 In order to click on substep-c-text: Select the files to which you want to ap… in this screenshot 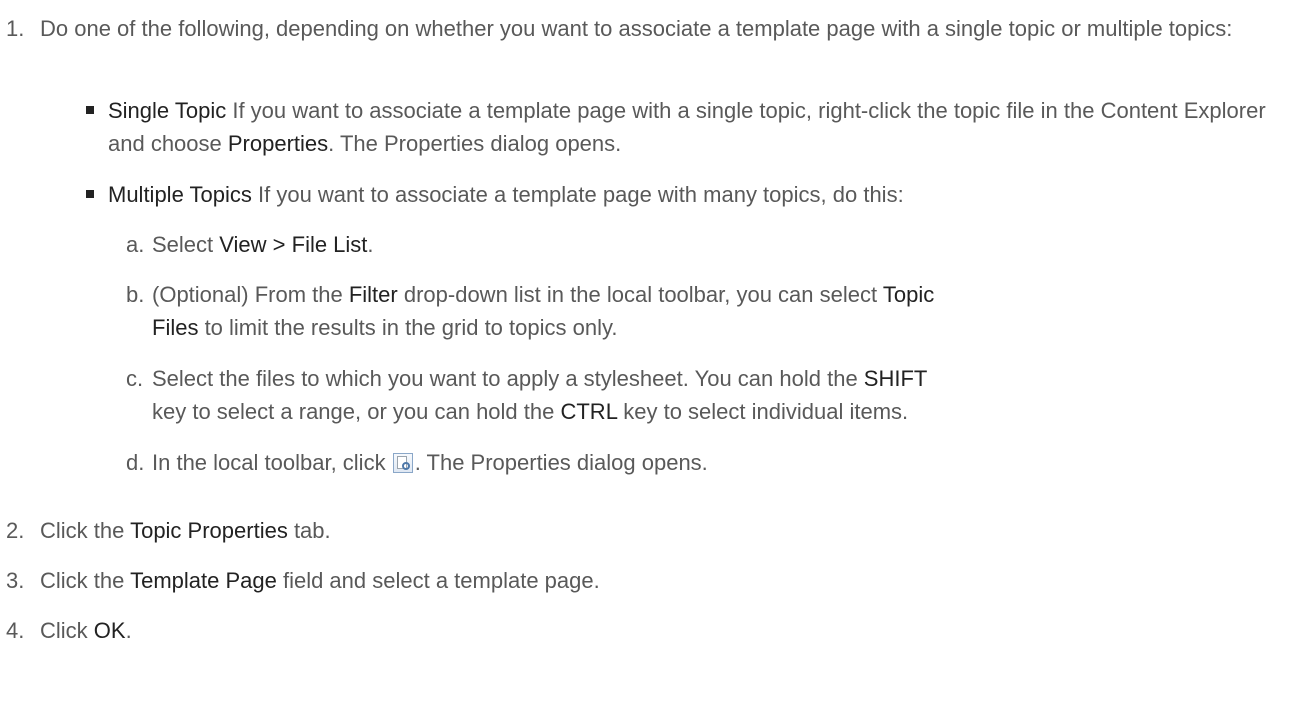, I will do `click(540, 395)`.